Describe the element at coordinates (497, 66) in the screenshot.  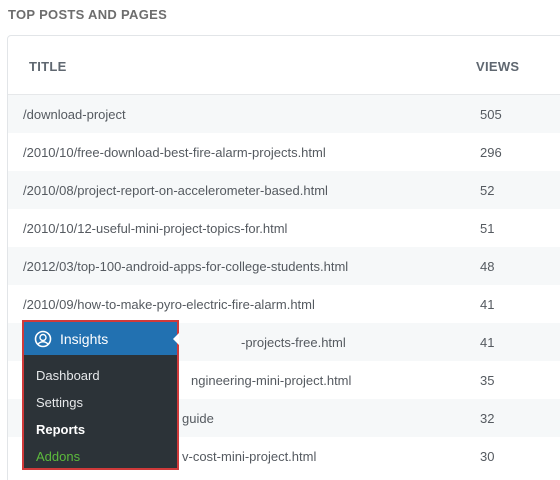
I see `column-header-views: VIEWS` at that location.